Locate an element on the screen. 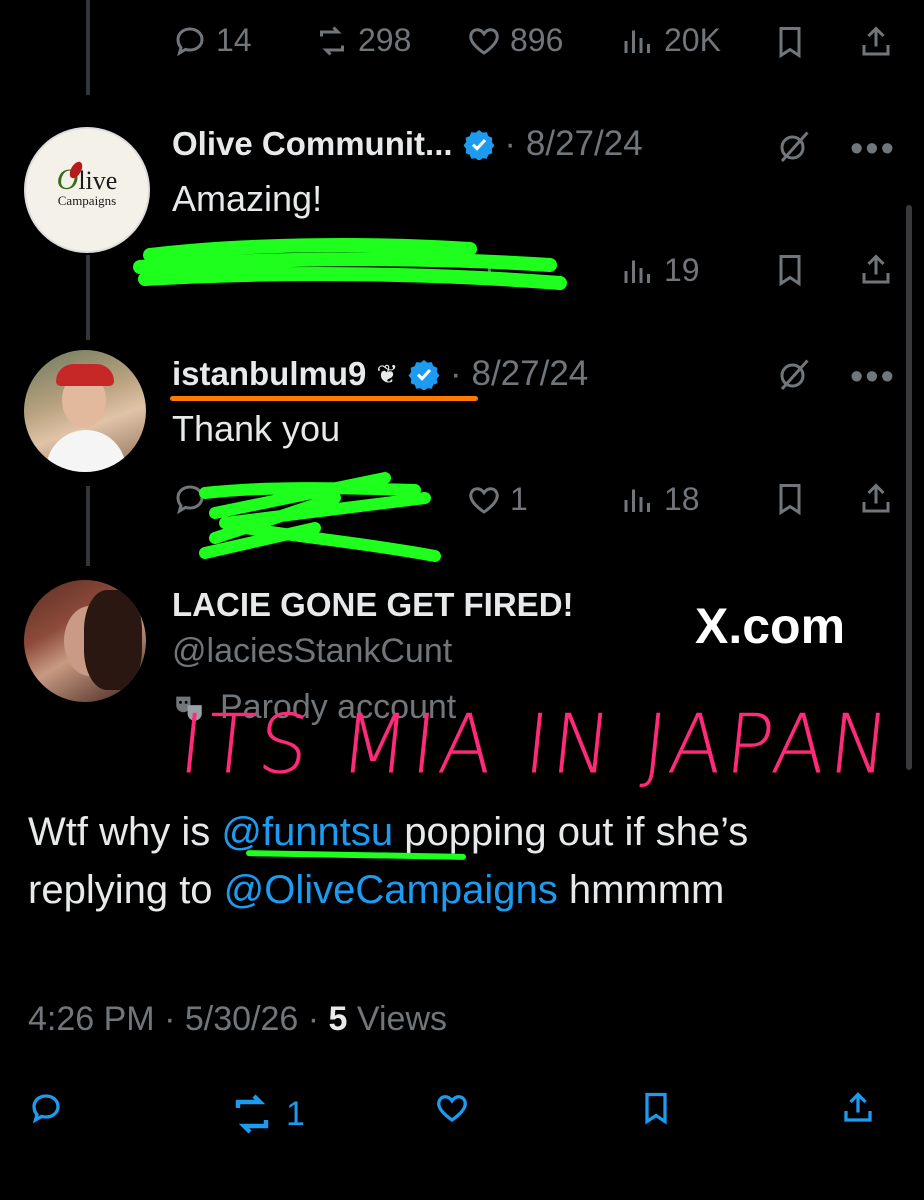  timestamp-row: 4:26 PM · 5/30/26 · 5 Views is located at coordinates (238, 1019).